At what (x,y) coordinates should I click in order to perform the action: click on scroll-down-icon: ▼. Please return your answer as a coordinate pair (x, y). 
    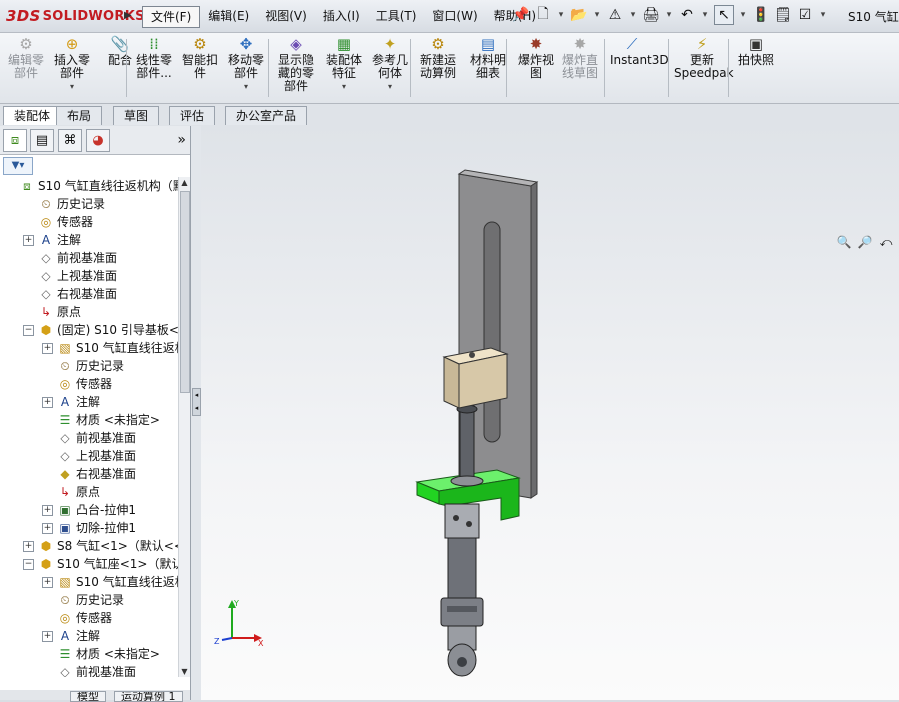
    Looking at the image, I should click on (184, 671).